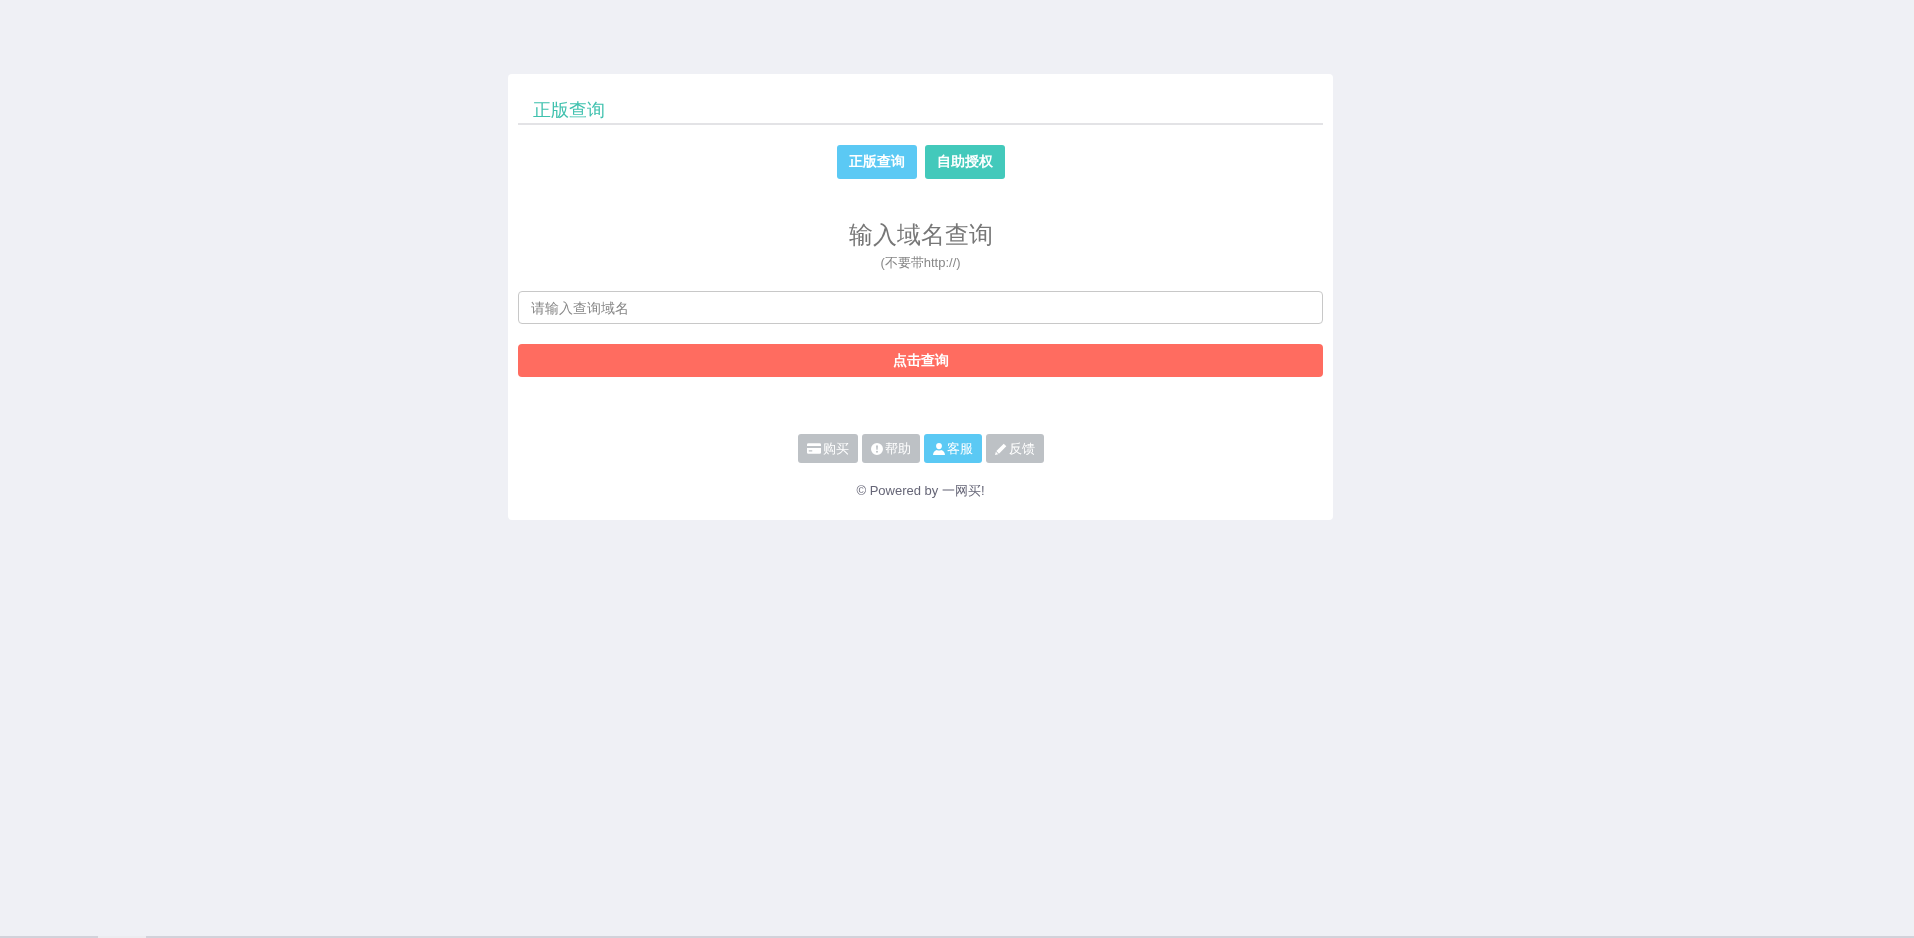  What do you see at coordinates (964, 162) in the screenshot?
I see `nav-button: 自助授权` at bounding box center [964, 162].